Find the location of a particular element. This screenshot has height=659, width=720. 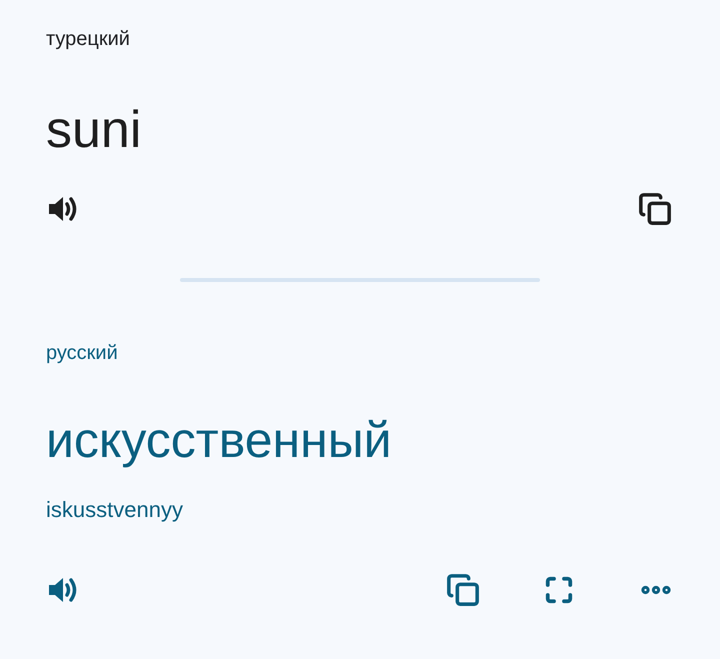

source-language: турецкий is located at coordinates (88, 39).